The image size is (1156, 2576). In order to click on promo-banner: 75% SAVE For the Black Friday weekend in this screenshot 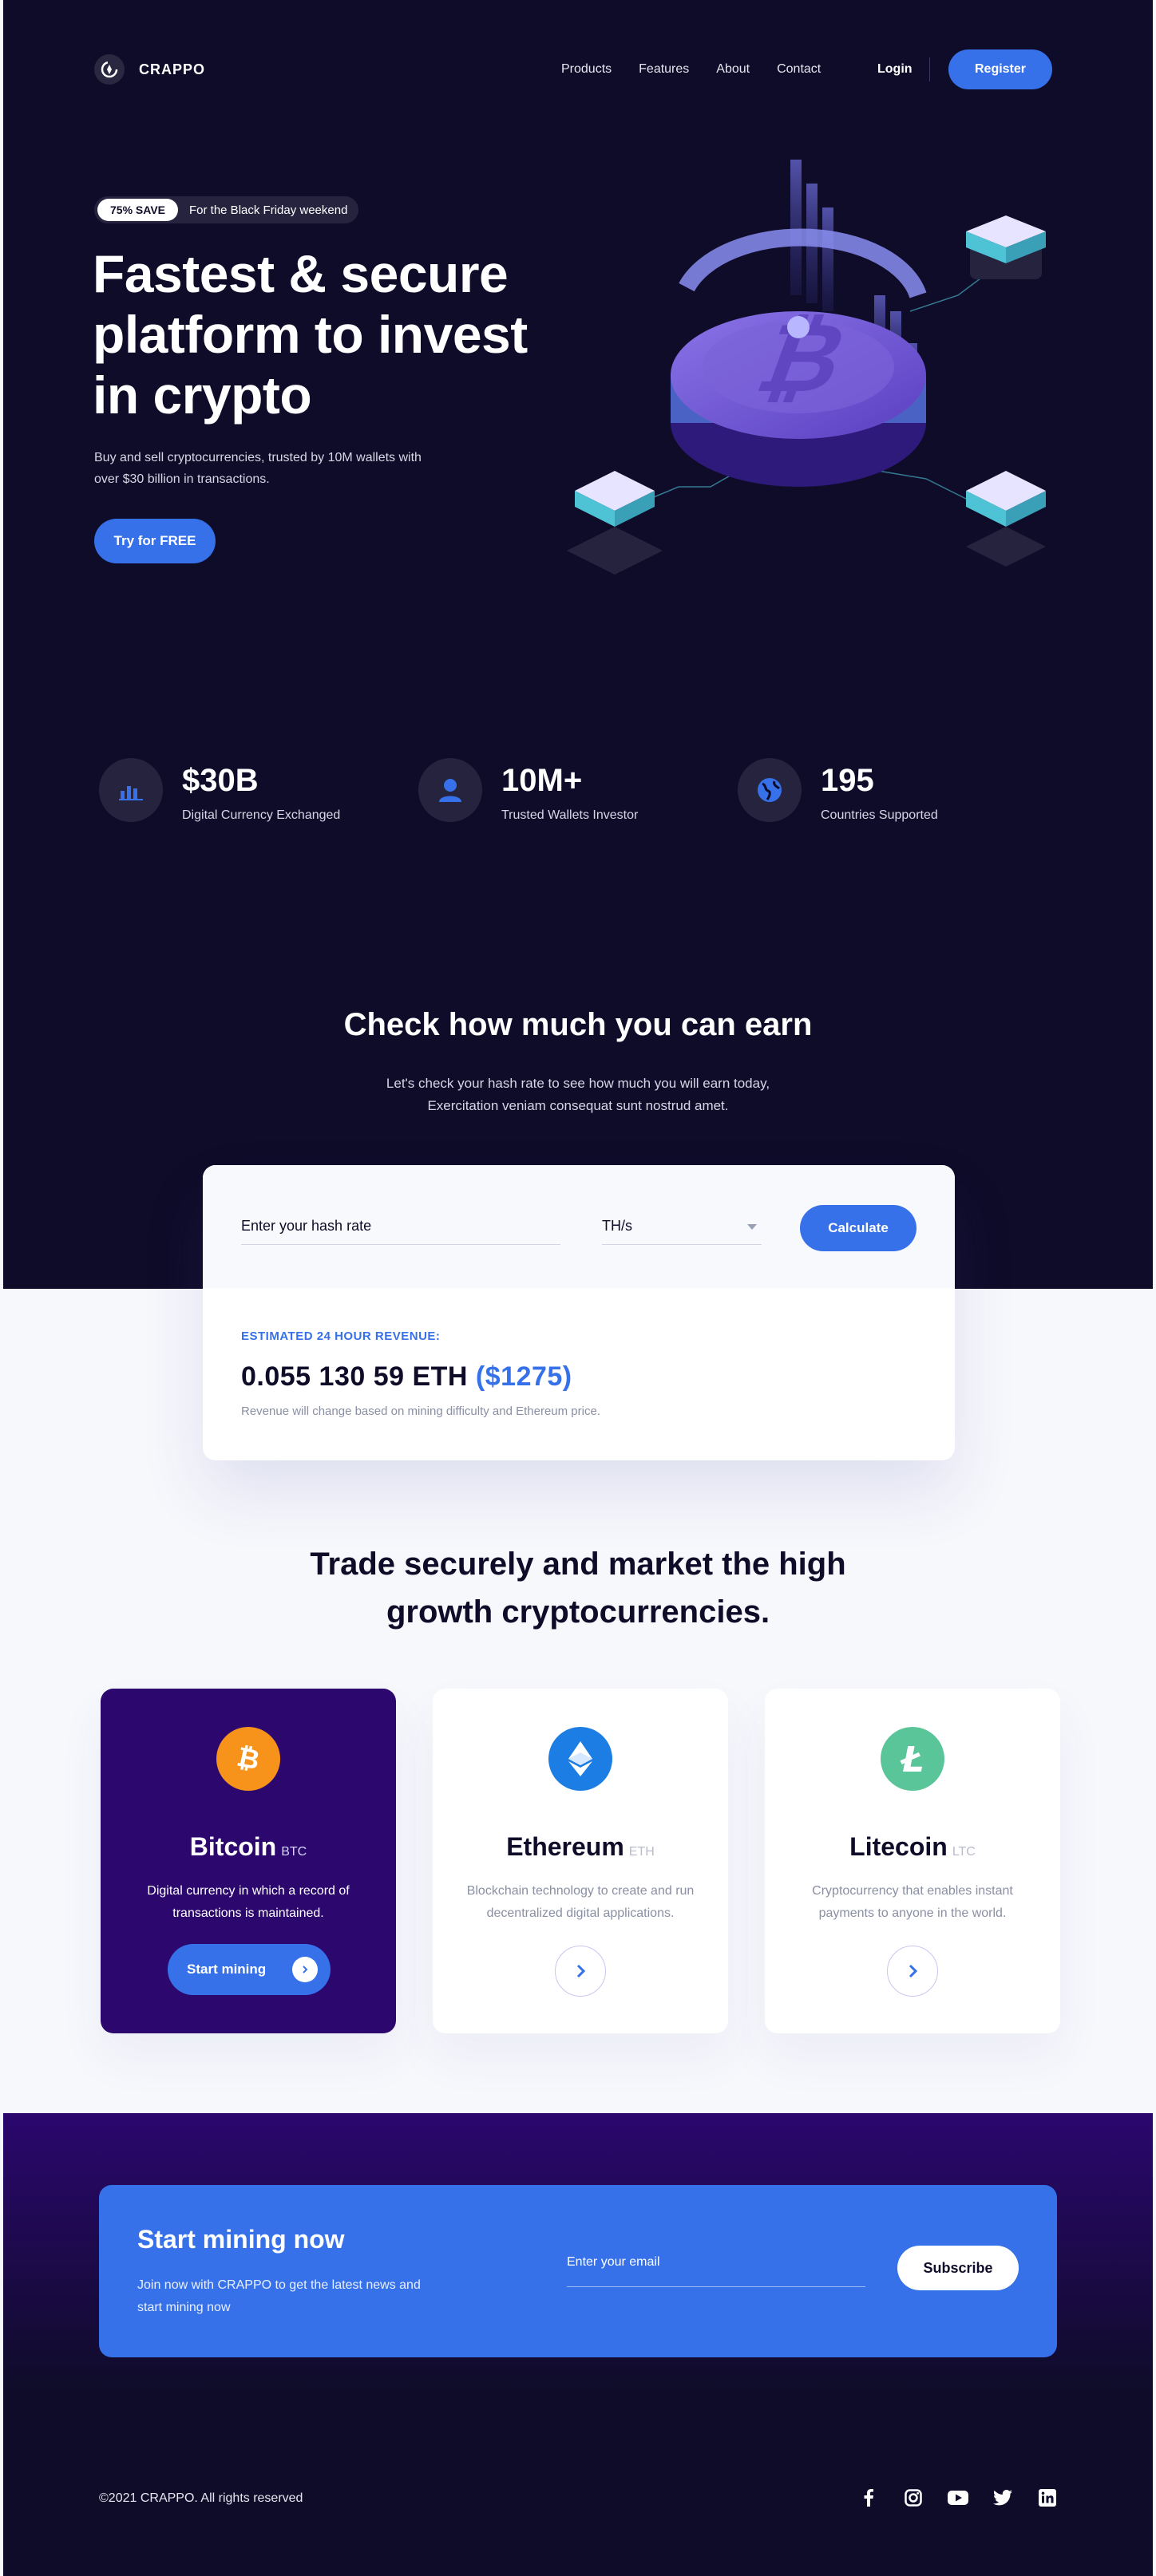, I will do `click(227, 209)`.